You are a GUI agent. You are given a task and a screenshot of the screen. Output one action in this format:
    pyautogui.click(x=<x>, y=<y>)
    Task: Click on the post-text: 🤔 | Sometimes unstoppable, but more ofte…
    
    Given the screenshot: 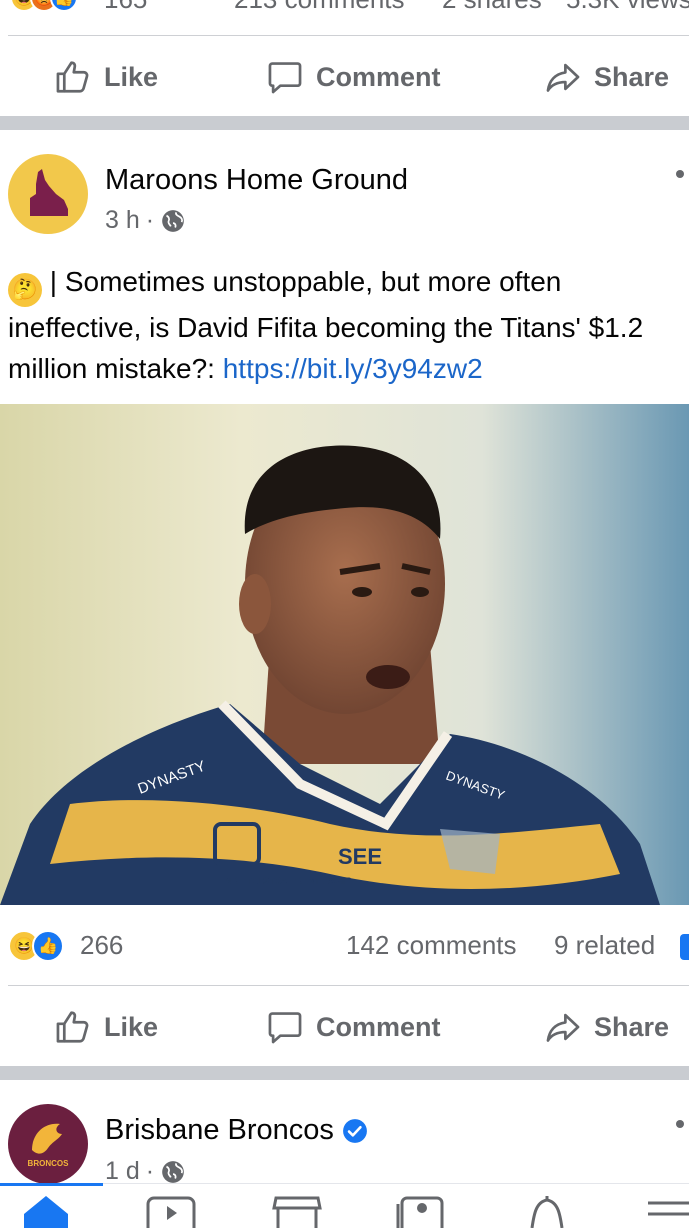 What is the action you would take?
    pyautogui.click(x=343, y=325)
    